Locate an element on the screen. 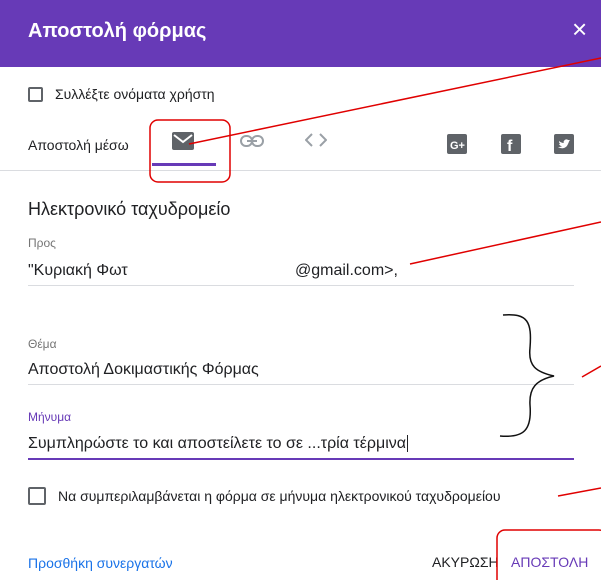  dialog-title: Αποστολή φόρμας is located at coordinates (117, 31).